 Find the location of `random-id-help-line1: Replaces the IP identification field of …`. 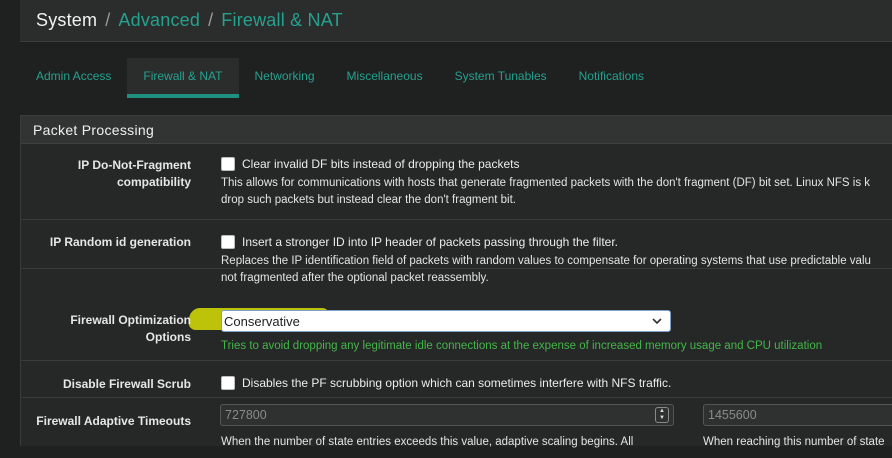

random-id-help-line1: Replaces the IP identification field of … is located at coordinates (546, 261).